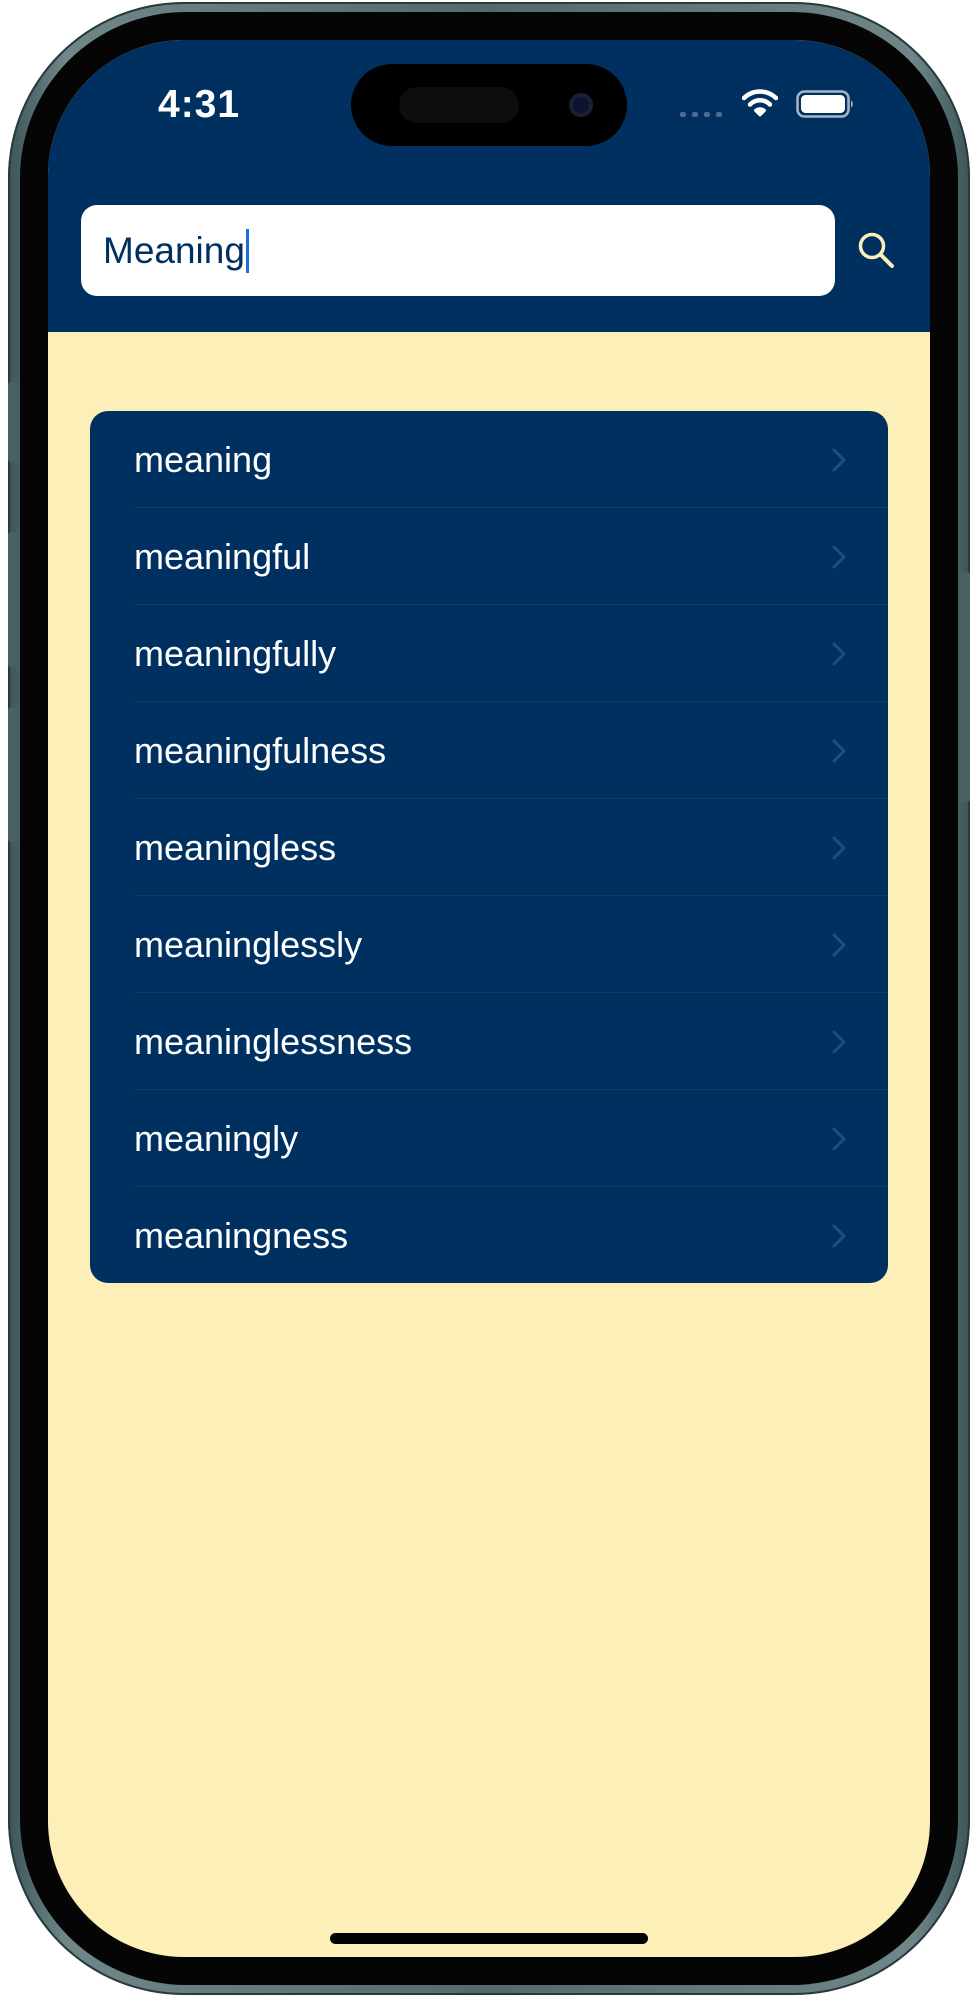 This screenshot has width=978, height=1997. Describe the element at coordinates (235, 847) in the screenshot. I see `list-item-label: meaningless` at that location.